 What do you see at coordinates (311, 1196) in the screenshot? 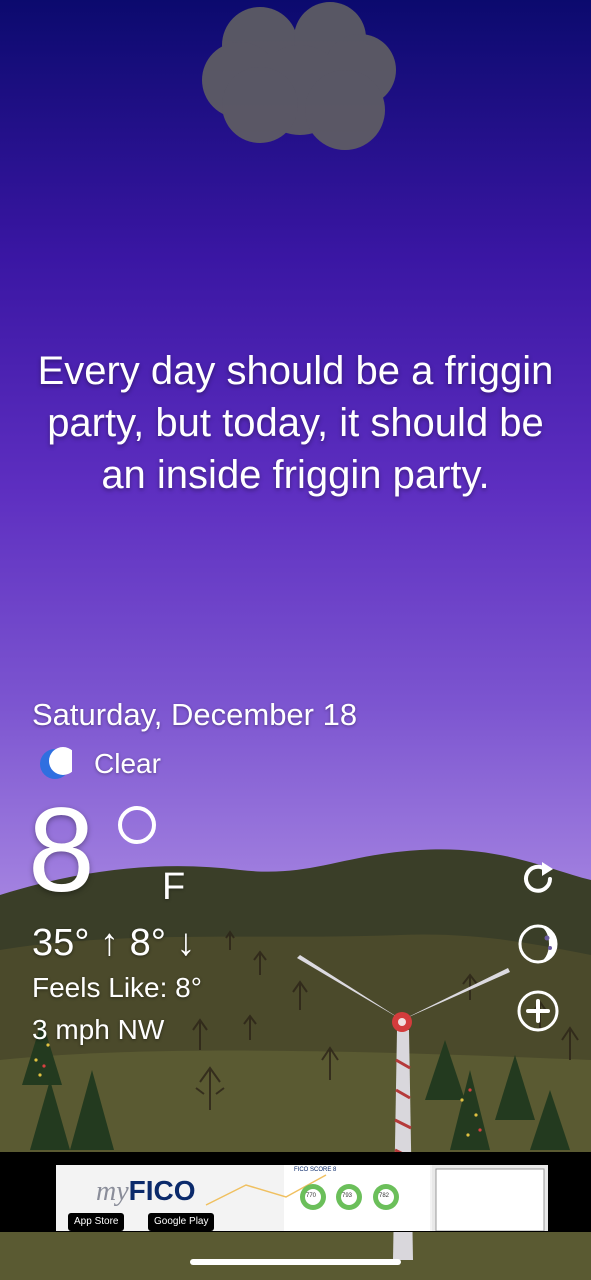
I see `ad-score-1: 770` at bounding box center [311, 1196].